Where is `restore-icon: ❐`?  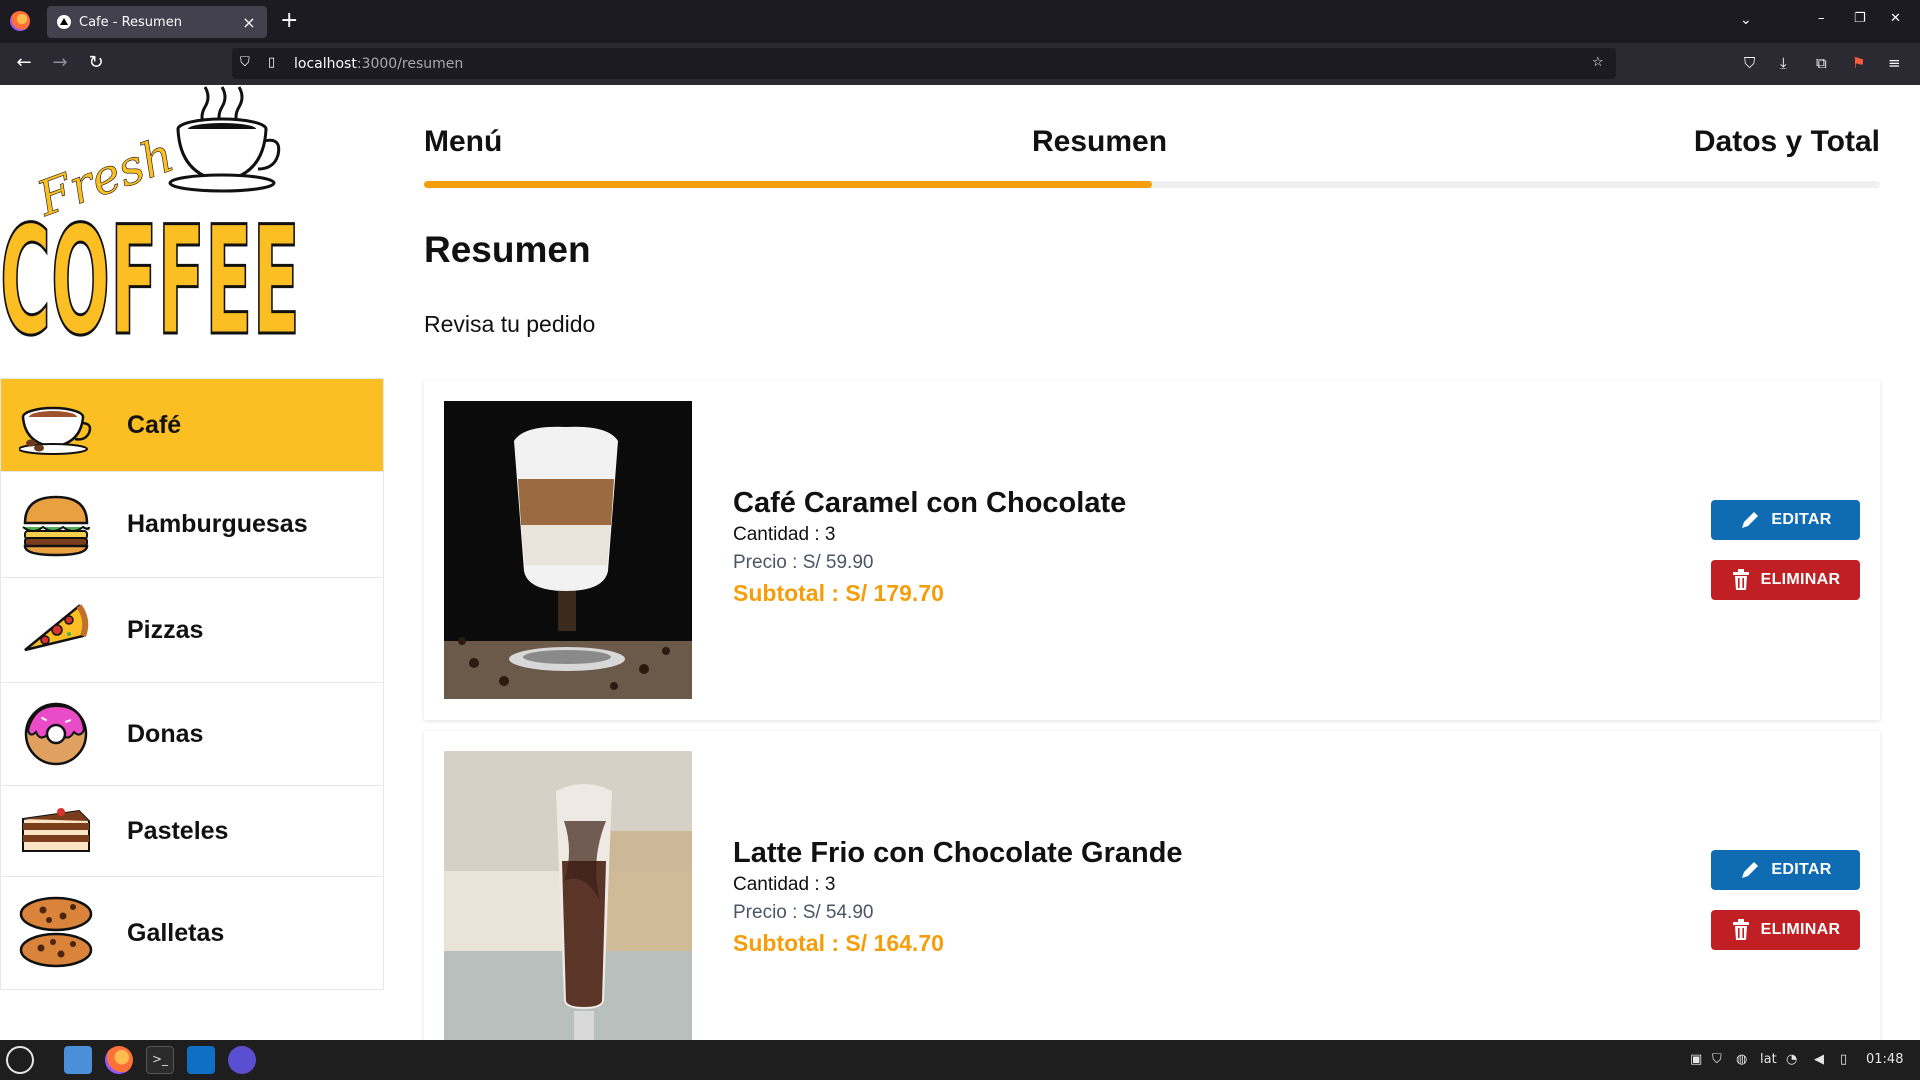
restore-icon: ❐ is located at coordinates (1860, 18).